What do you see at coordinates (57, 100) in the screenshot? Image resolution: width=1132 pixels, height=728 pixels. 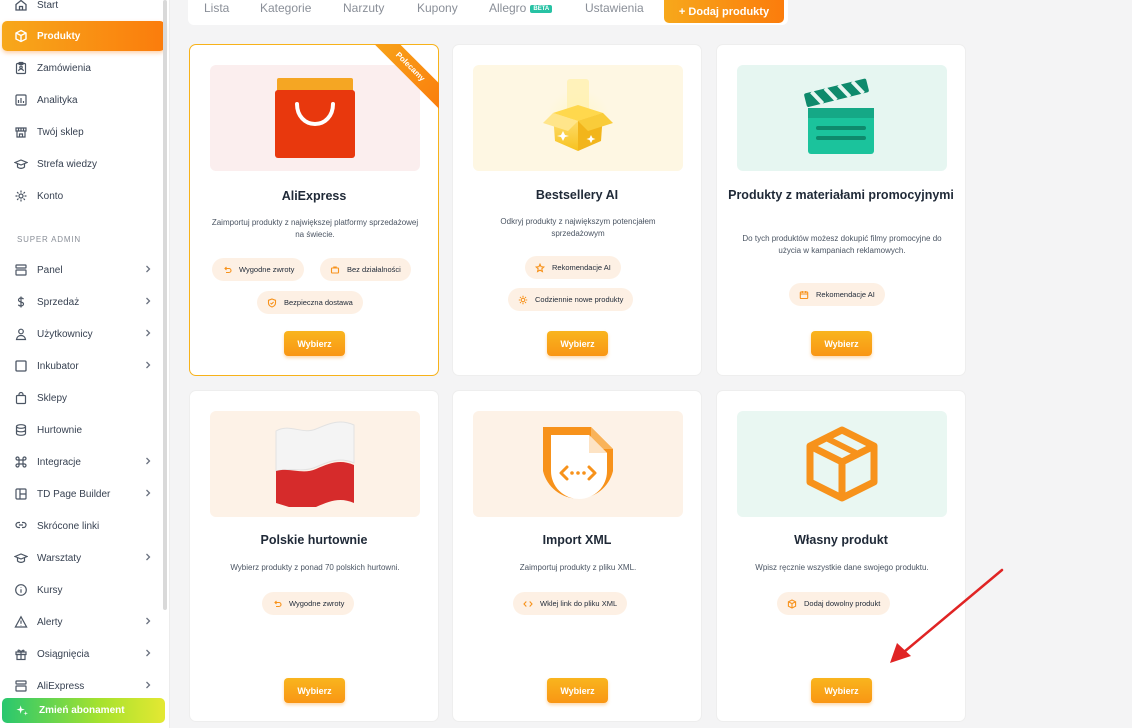 I see `sidebar-item-label: Analityka` at bounding box center [57, 100].